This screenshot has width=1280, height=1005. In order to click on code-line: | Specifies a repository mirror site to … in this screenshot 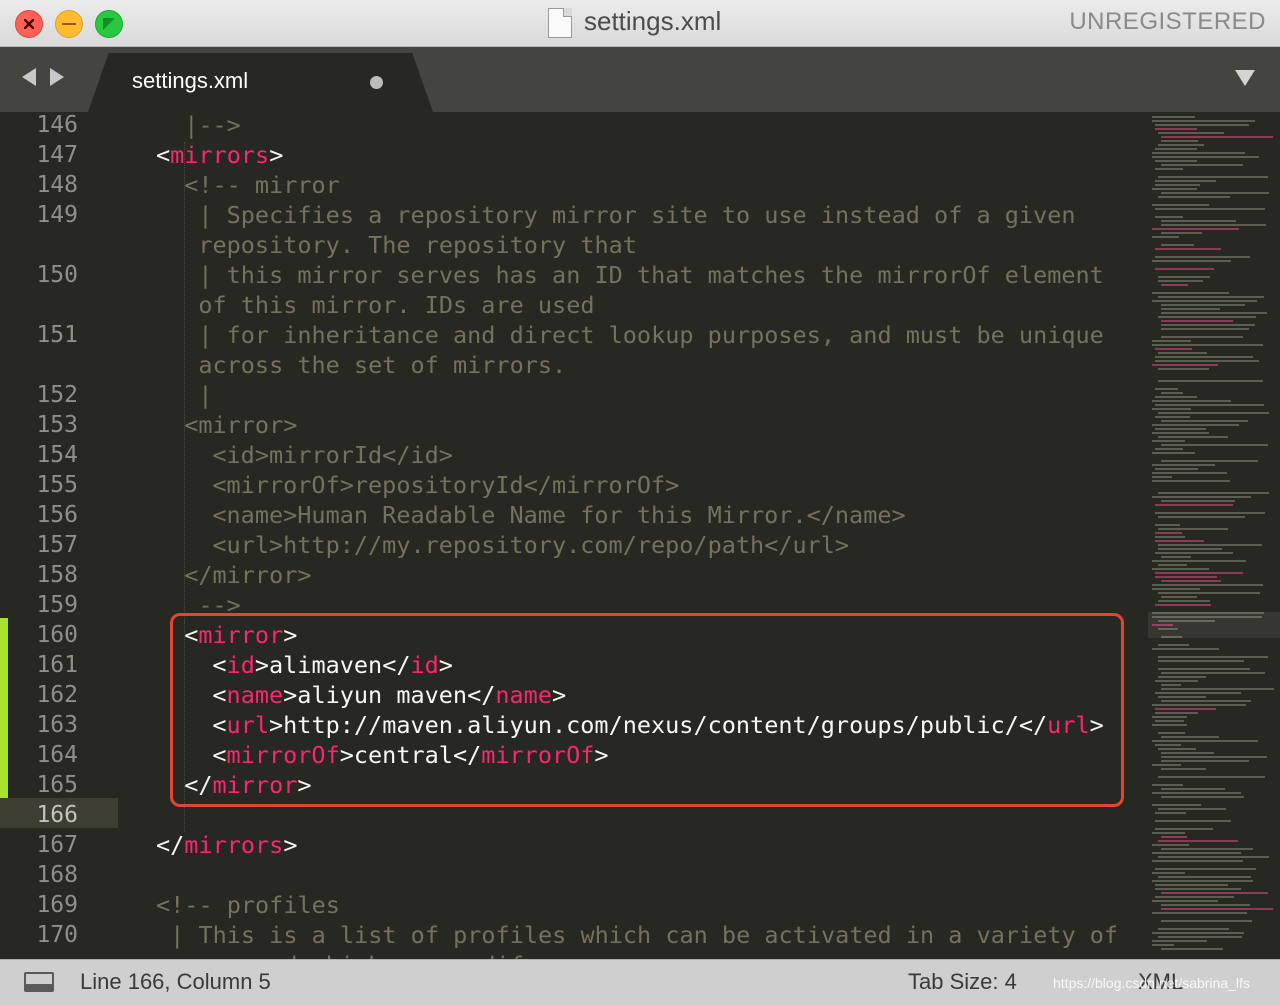, I will do `click(629, 215)`.